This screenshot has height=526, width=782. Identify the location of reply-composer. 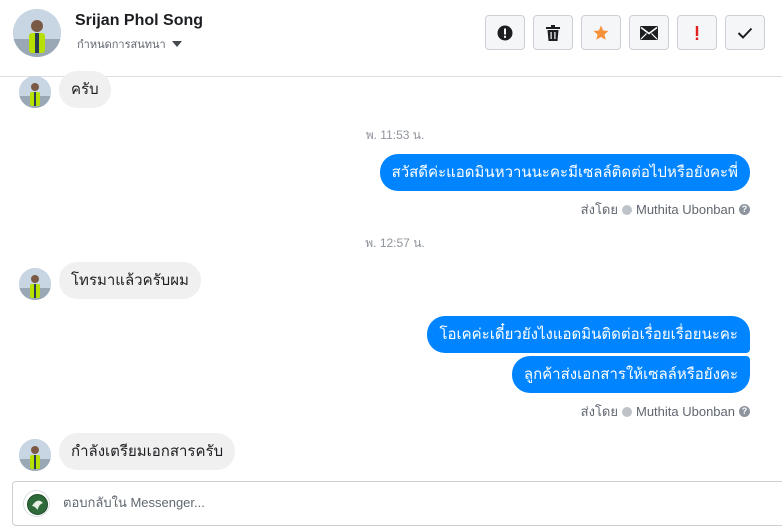
(397, 503).